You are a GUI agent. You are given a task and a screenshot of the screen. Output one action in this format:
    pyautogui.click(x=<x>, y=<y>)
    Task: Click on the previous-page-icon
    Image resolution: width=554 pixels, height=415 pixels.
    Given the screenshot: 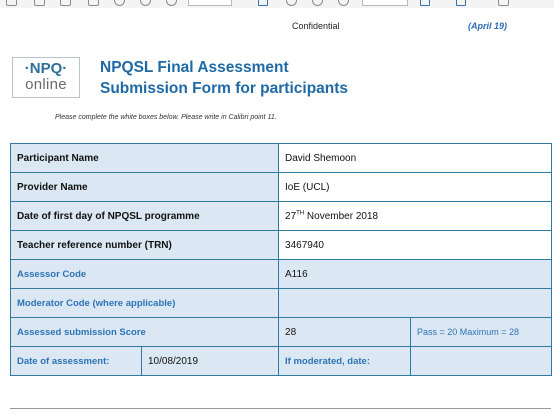 What is the action you would take?
    pyautogui.click(x=11, y=3)
    